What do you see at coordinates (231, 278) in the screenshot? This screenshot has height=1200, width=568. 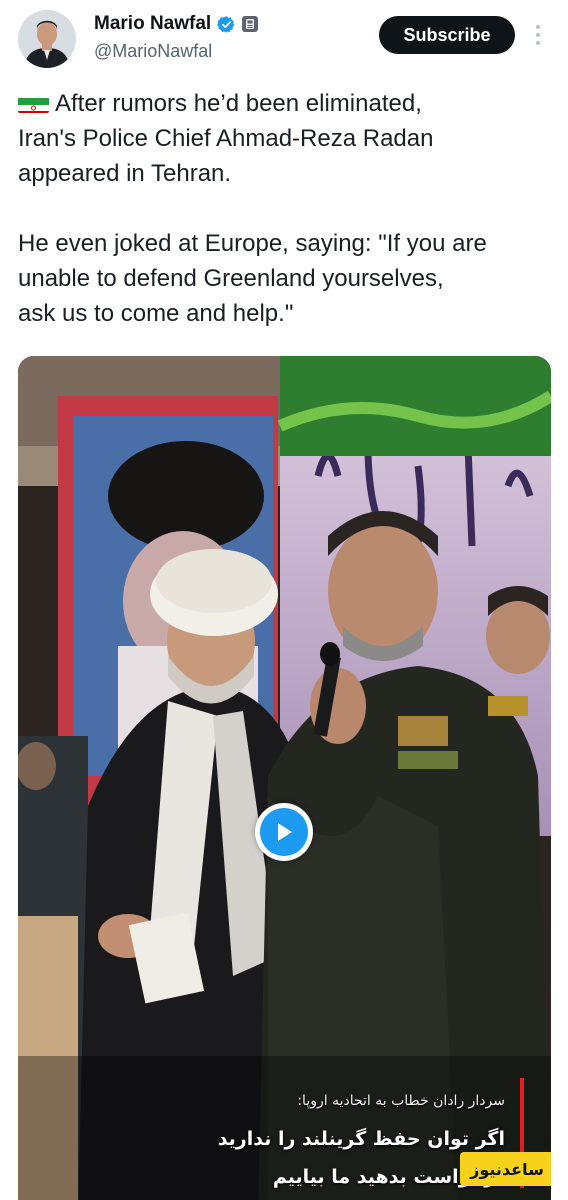 I see `tweet-line: unable to defend Greenland yourselves,` at bounding box center [231, 278].